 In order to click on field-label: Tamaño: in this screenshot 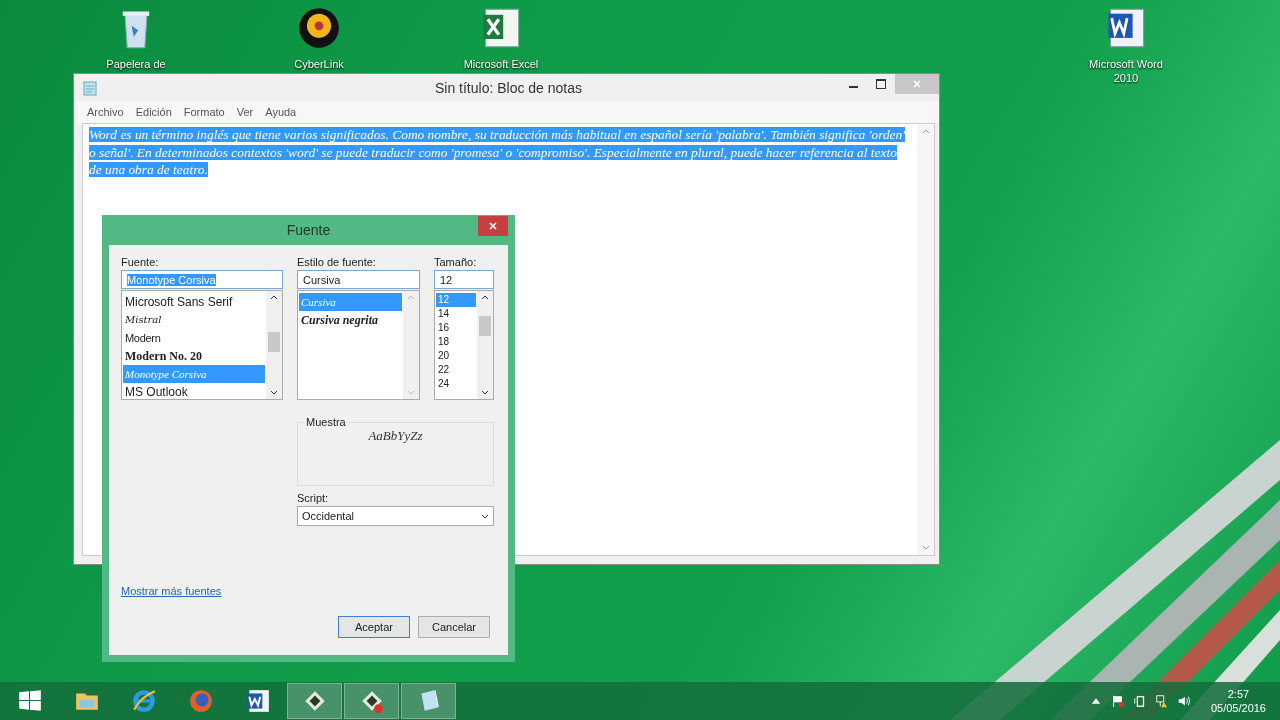, I will do `click(456, 262)`.